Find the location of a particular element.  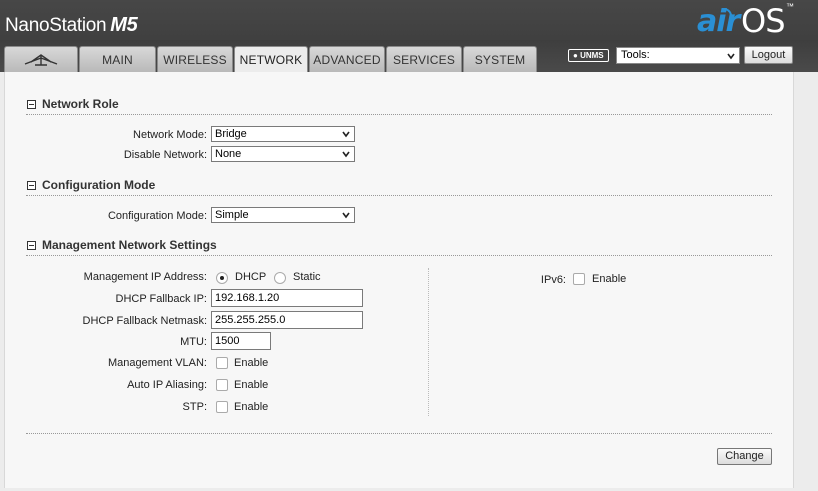

tab-system: SYSTEM is located at coordinates (500, 59).